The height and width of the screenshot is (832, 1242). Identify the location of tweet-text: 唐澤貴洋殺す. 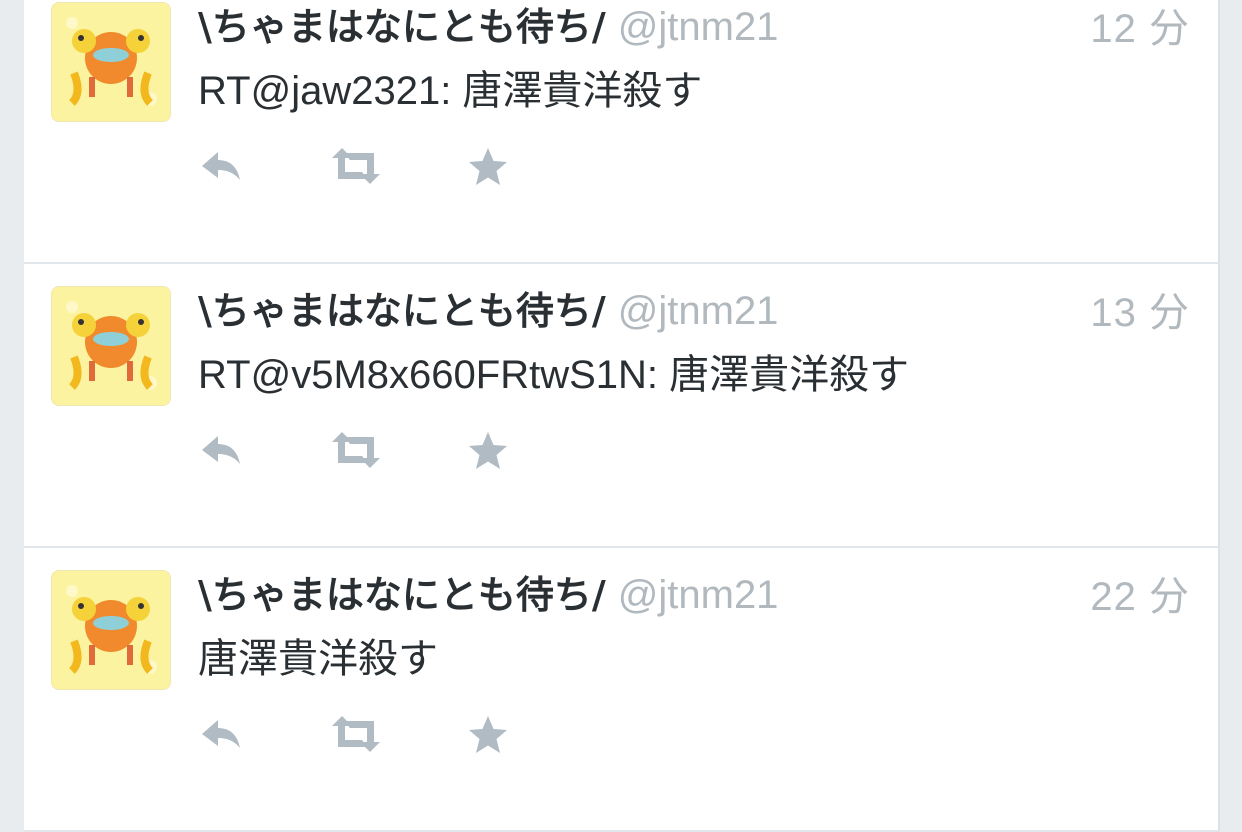
(318, 659).